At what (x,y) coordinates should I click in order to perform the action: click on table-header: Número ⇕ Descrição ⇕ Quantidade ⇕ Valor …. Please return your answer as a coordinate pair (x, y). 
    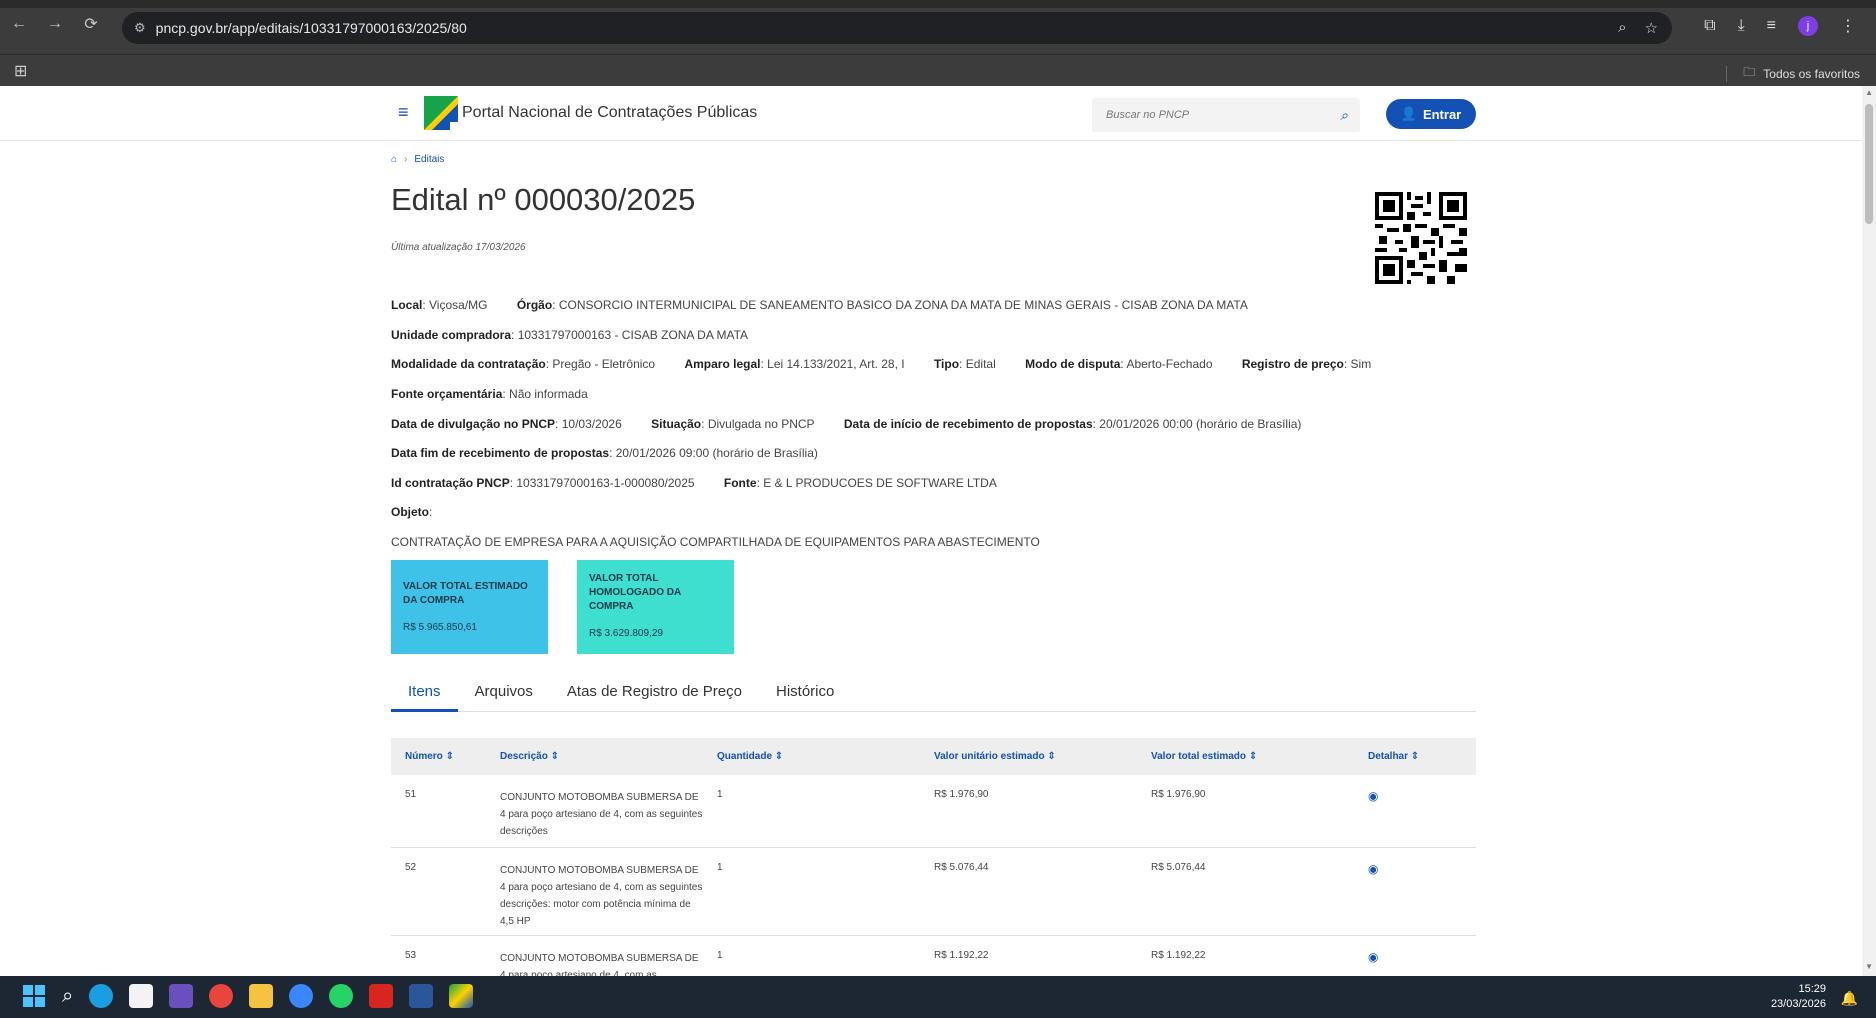
    Looking at the image, I should click on (933, 756).